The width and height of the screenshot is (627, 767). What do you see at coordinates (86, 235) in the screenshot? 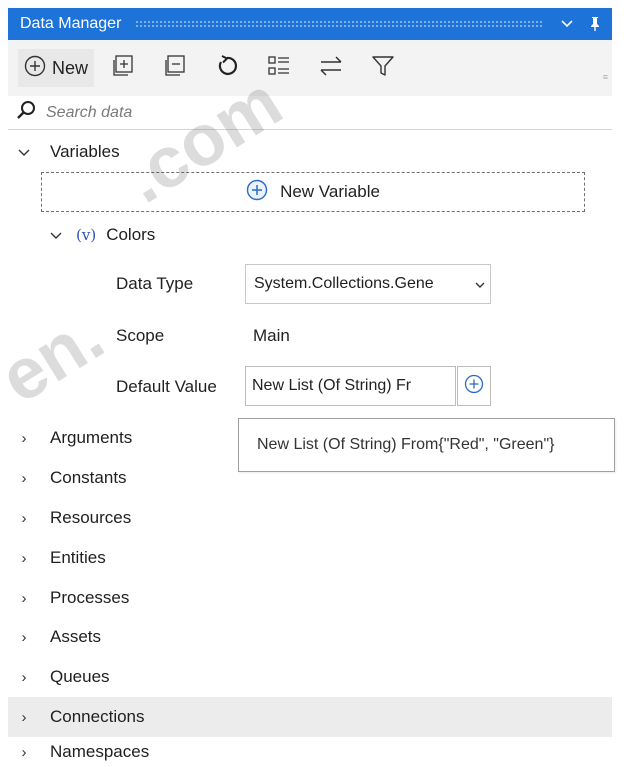
I see `variable-badge-icon: (v)` at bounding box center [86, 235].